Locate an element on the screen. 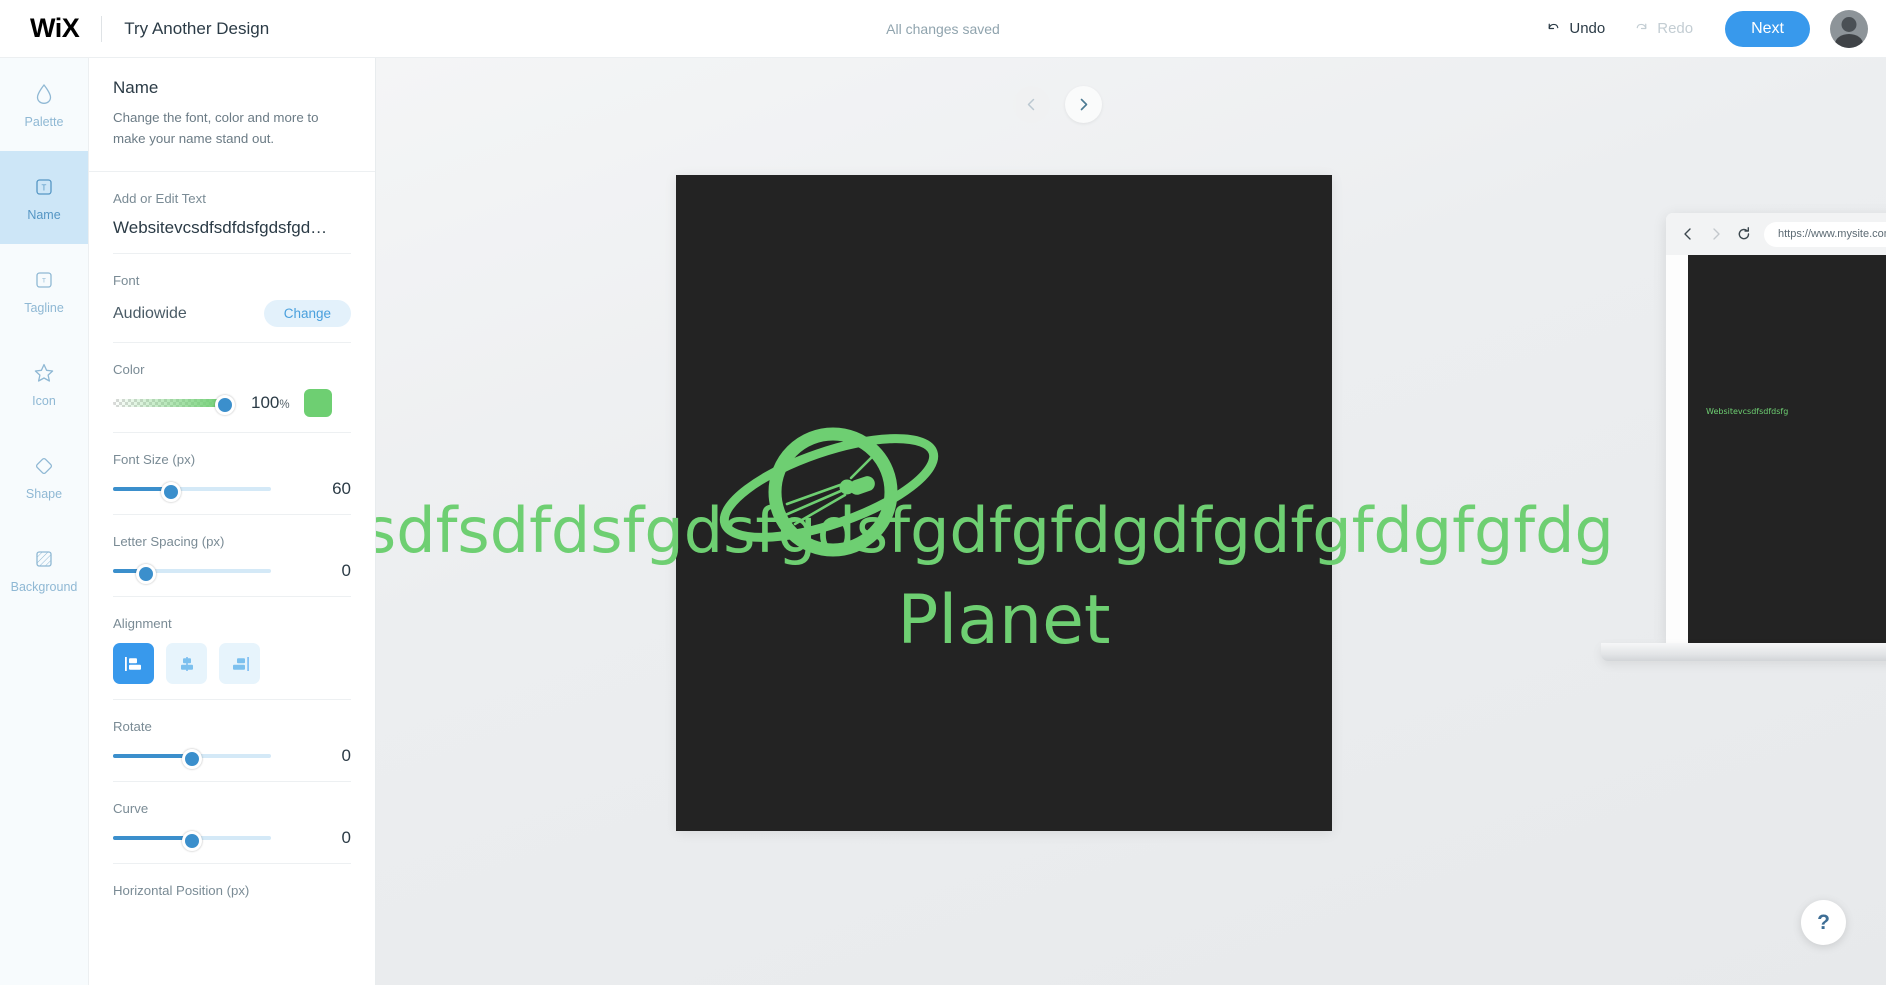  curve-row: 0 is located at coordinates (232, 840).